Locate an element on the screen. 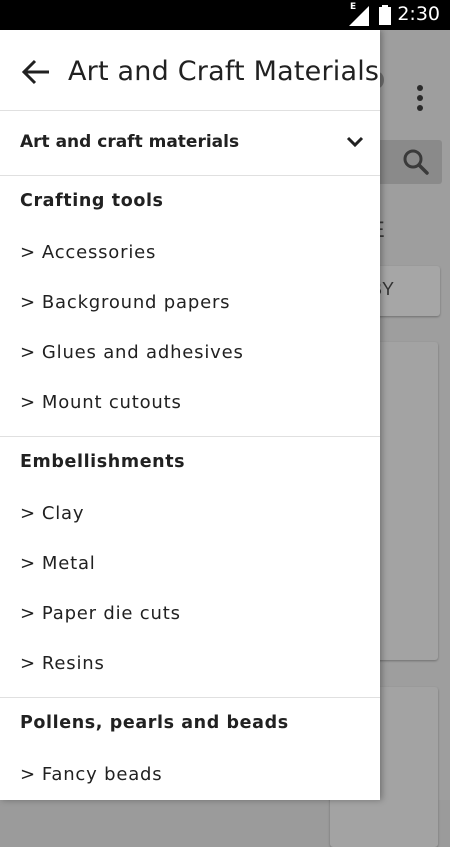 This screenshot has height=847, width=450. search-icon is located at coordinates (416, 162).